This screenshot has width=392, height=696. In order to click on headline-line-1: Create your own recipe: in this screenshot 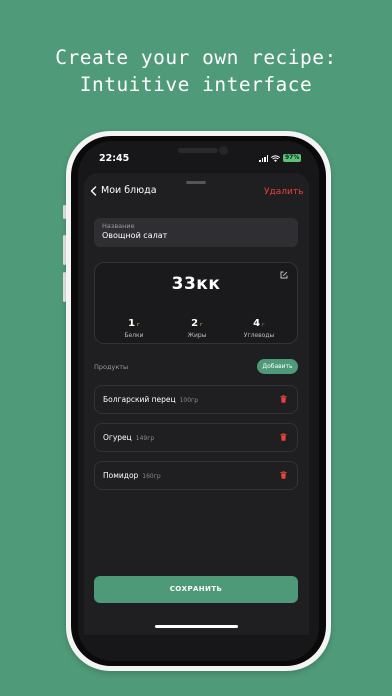, I will do `click(196, 57)`.